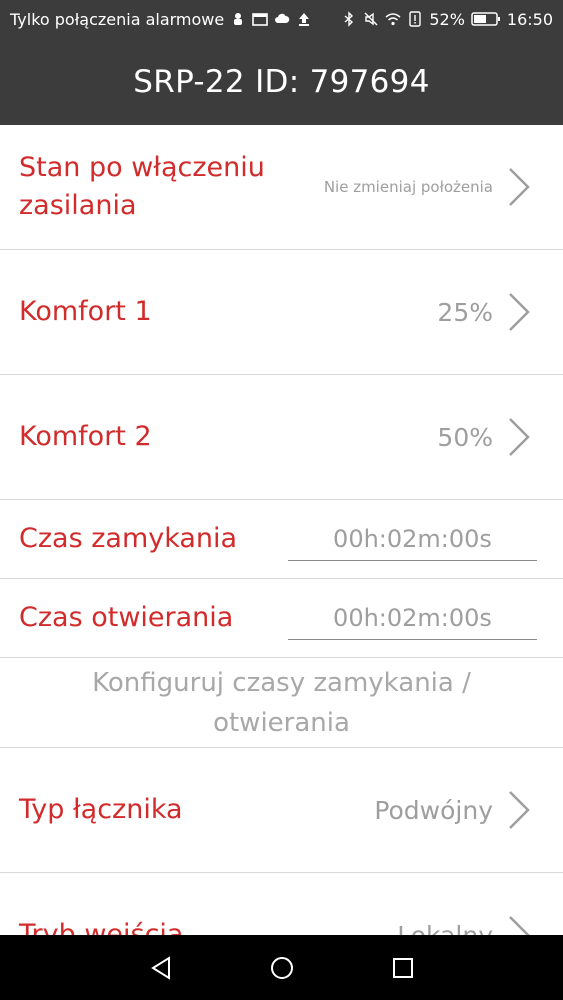 This screenshot has width=563, height=1000. I want to click on status-bar: Tylko połączenia alarmowe 52% 16:50, so click(281, 19).